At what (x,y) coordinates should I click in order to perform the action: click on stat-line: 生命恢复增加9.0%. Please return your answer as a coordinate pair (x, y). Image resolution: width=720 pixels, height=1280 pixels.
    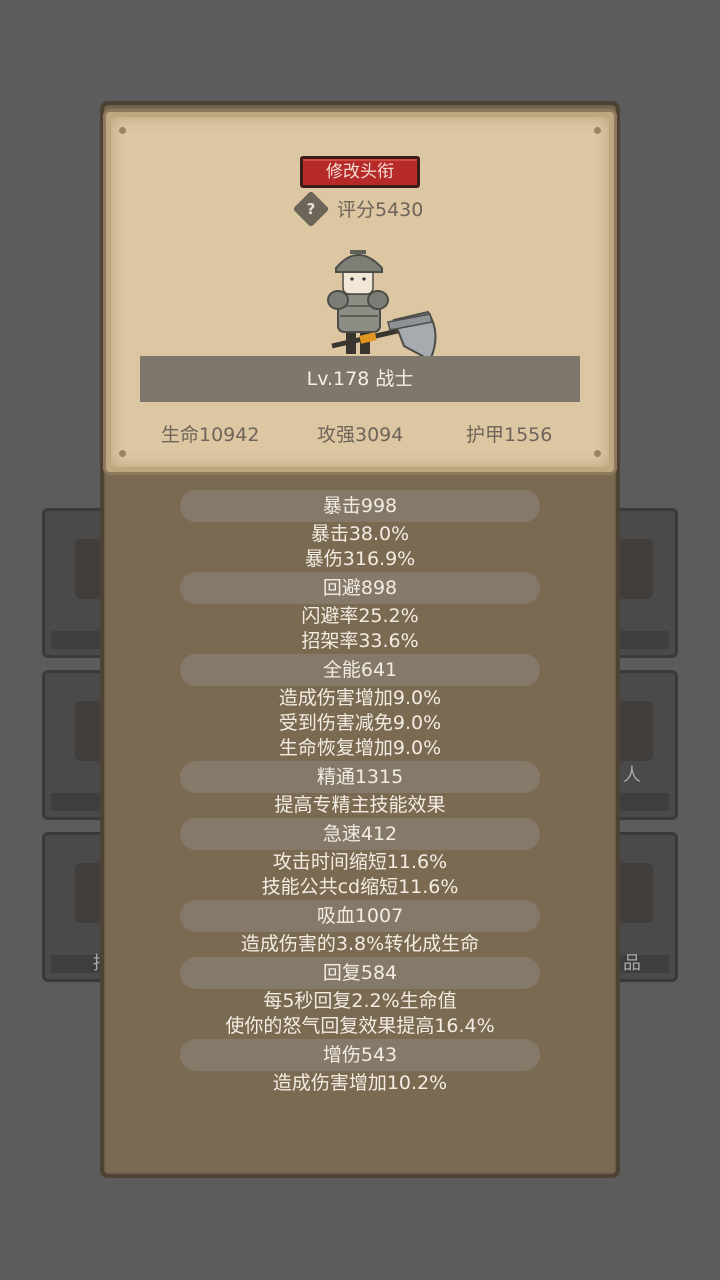
    Looking at the image, I should click on (360, 748).